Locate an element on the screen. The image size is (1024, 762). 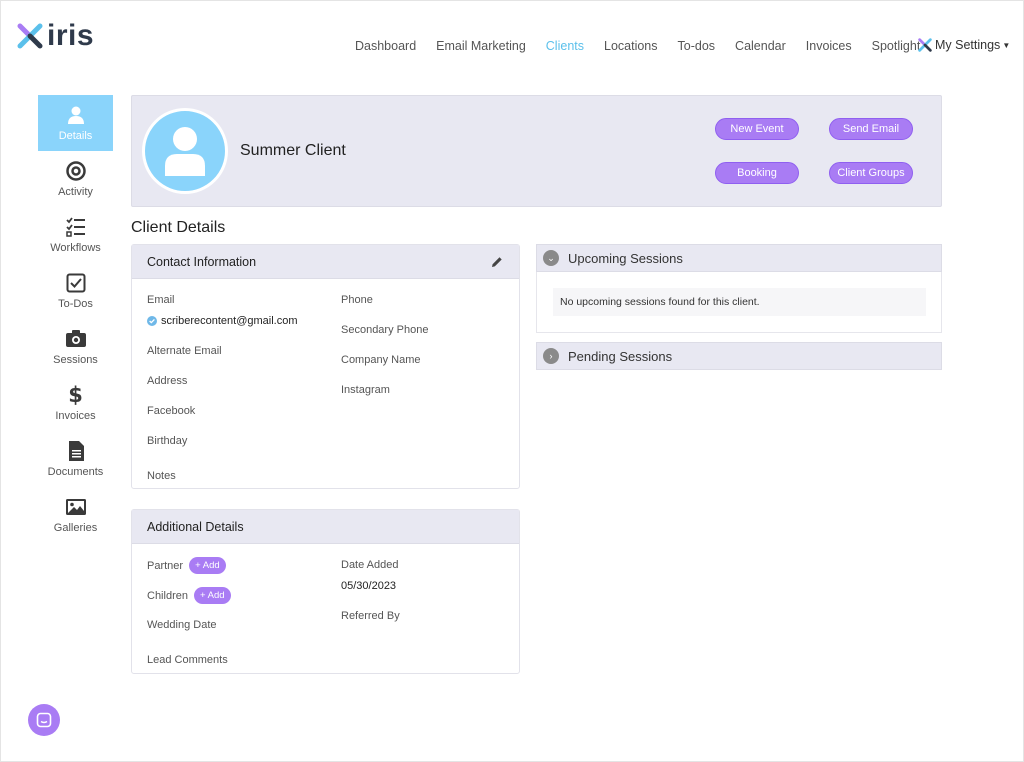
contact-information-header: Contact Information is located at coordinates (325, 262).